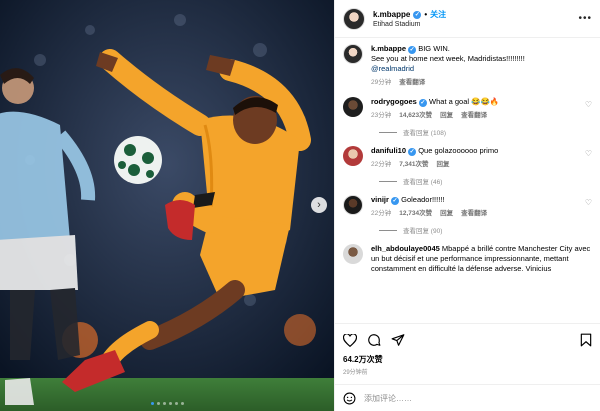  I want to click on post-actions: 64.2万次赞 29分钟前, so click(467, 349).